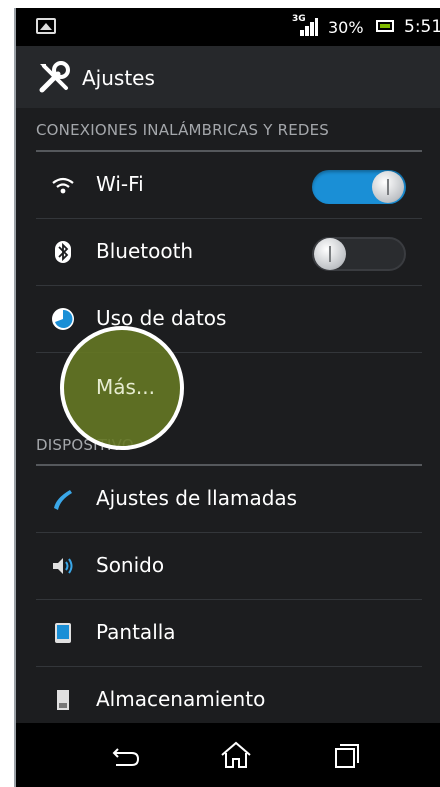 The width and height of the screenshot is (440, 787). Describe the element at coordinates (63, 566) in the screenshot. I see `speaker-icon` at that location.